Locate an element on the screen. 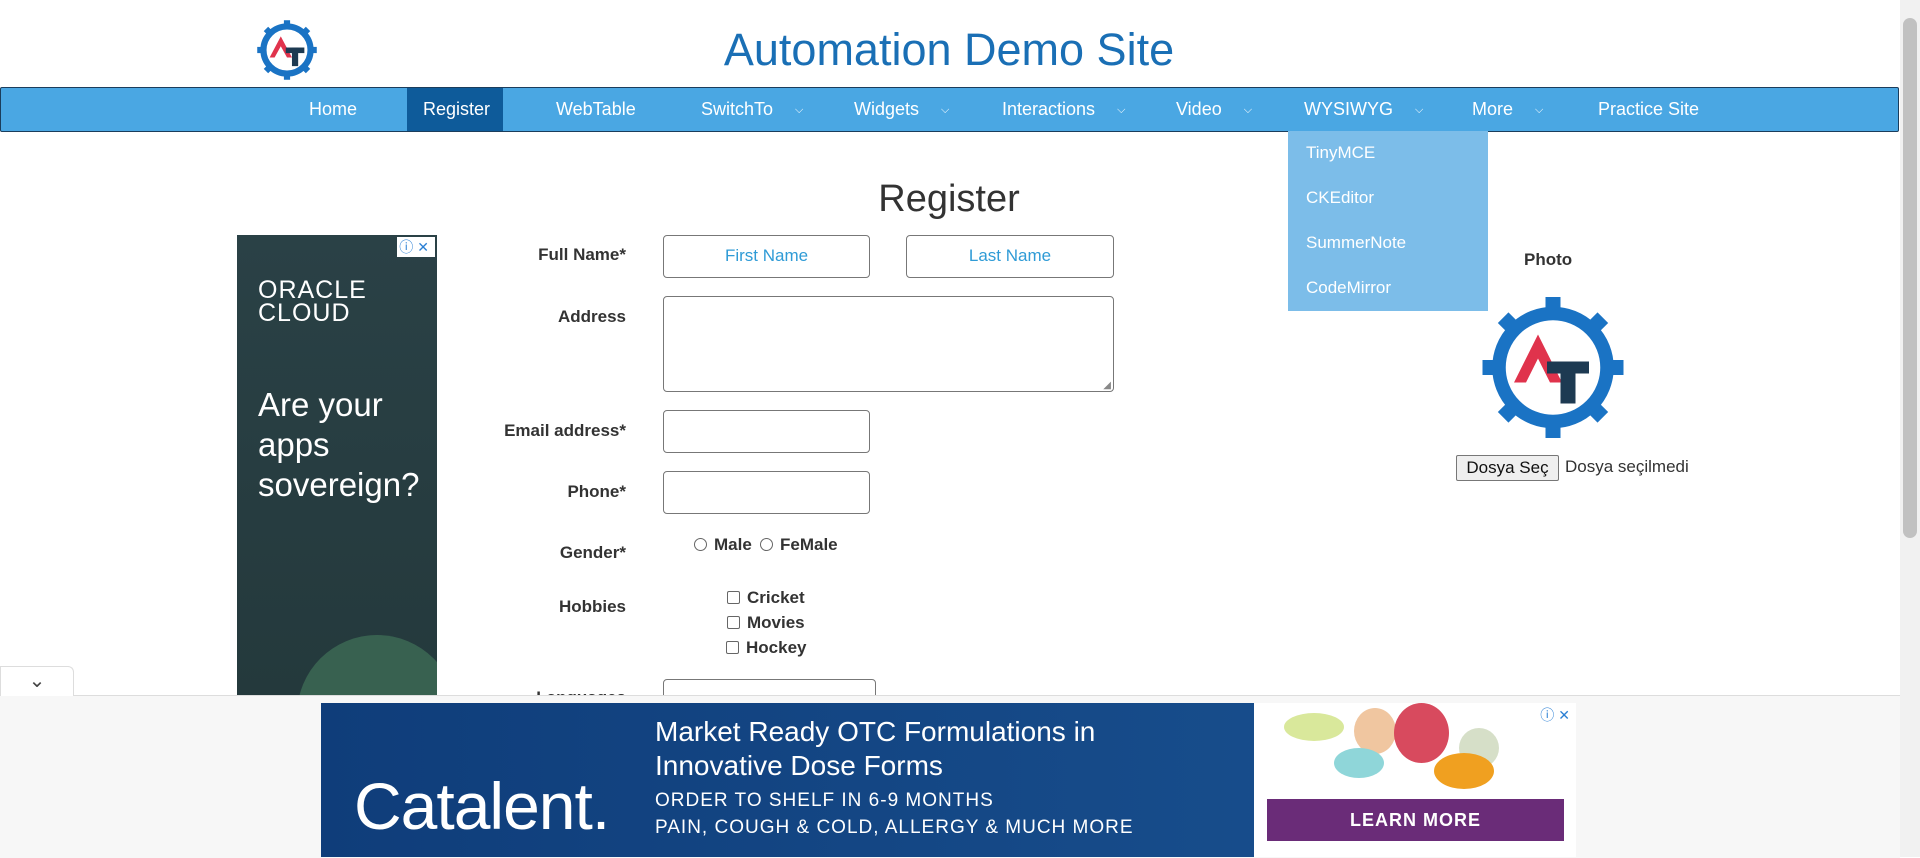 The width and height of the screenshot is (1920, 858). hobby-cricket-label: Cricket is located at coordinates (776, 597).